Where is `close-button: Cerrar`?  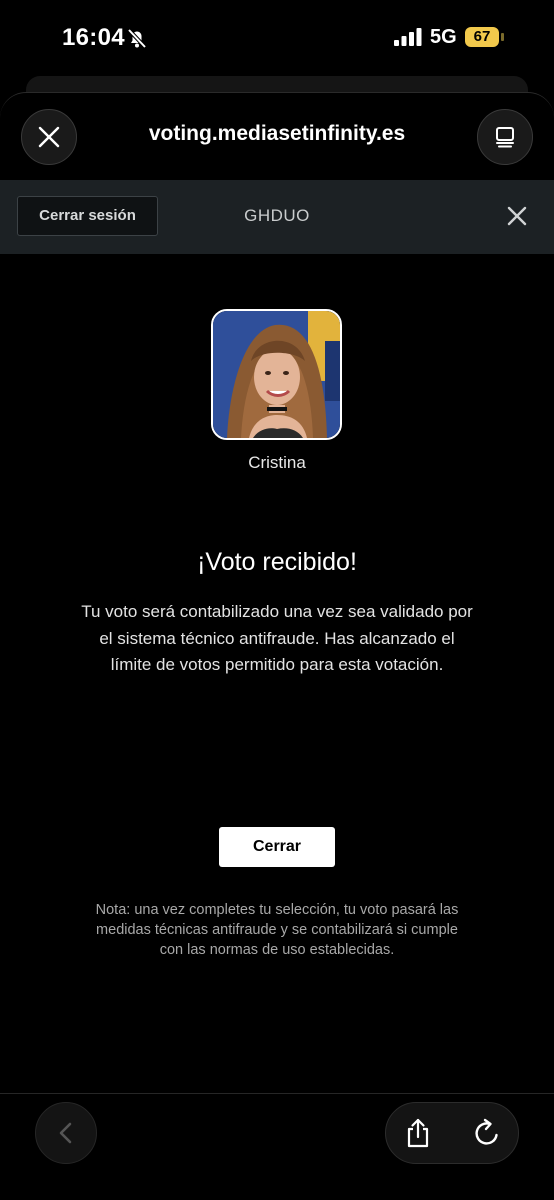 close-button: Cerrar is located at coordinates (277, 847).